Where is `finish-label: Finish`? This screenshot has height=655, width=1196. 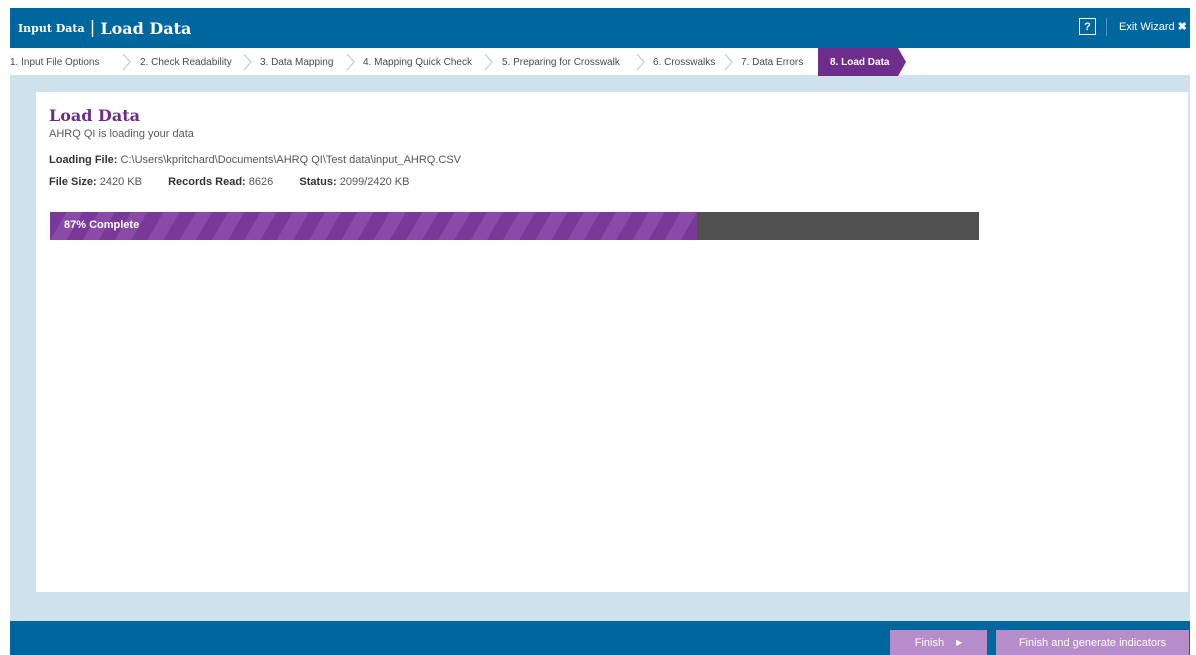
finish-label: Finish is located at coordinates (929, 642).